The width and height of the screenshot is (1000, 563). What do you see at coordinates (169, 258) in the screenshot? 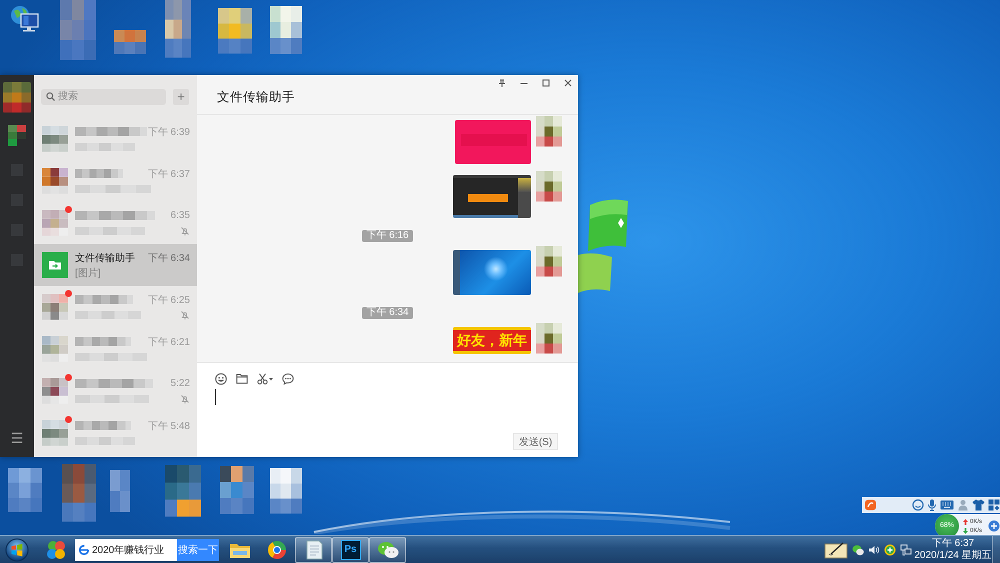
I see `message-time: 下午 6:34` at bounding box center [169, 258].